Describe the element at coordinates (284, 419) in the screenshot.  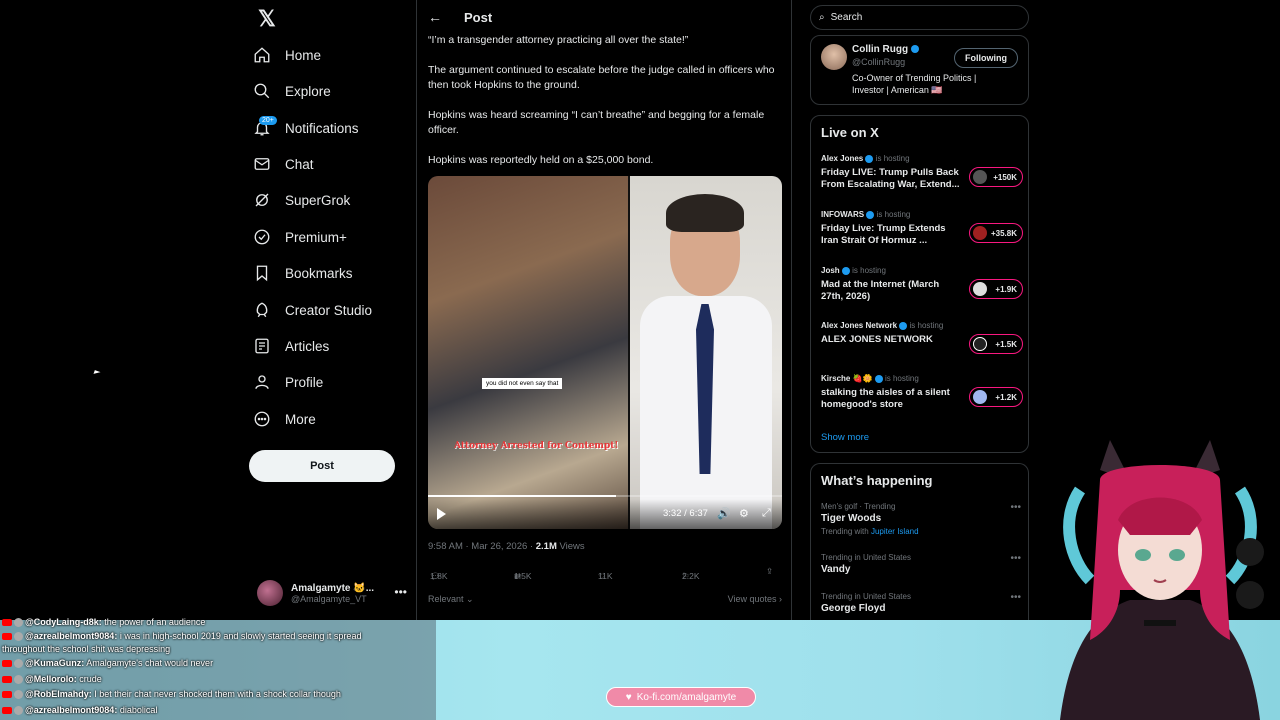
I see `sidebar-item-more: More` at that location.